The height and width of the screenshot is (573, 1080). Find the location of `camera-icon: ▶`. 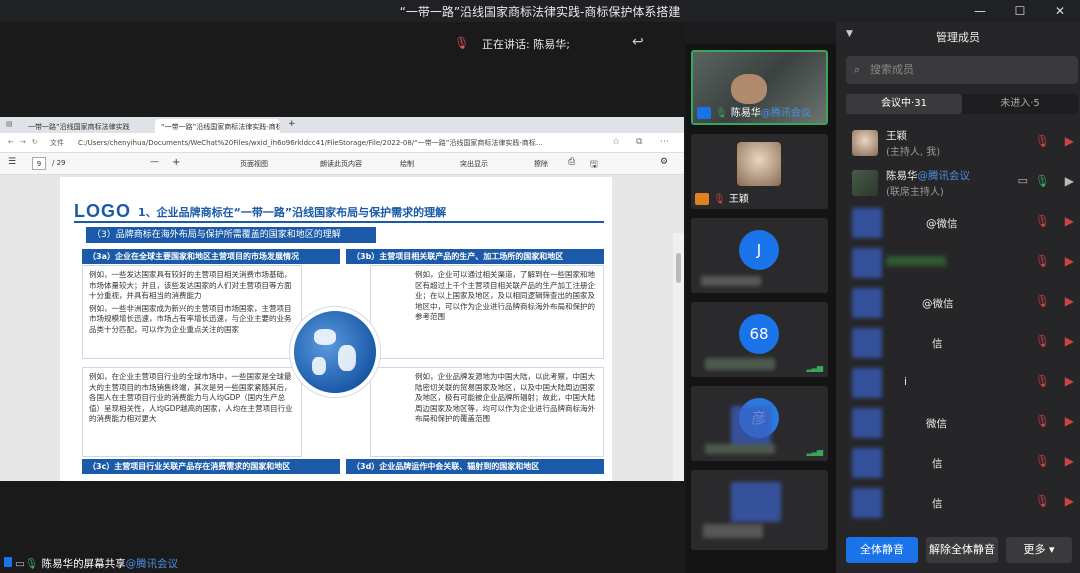

camera-icon: ▶ is located at coordinates (1069, 181).